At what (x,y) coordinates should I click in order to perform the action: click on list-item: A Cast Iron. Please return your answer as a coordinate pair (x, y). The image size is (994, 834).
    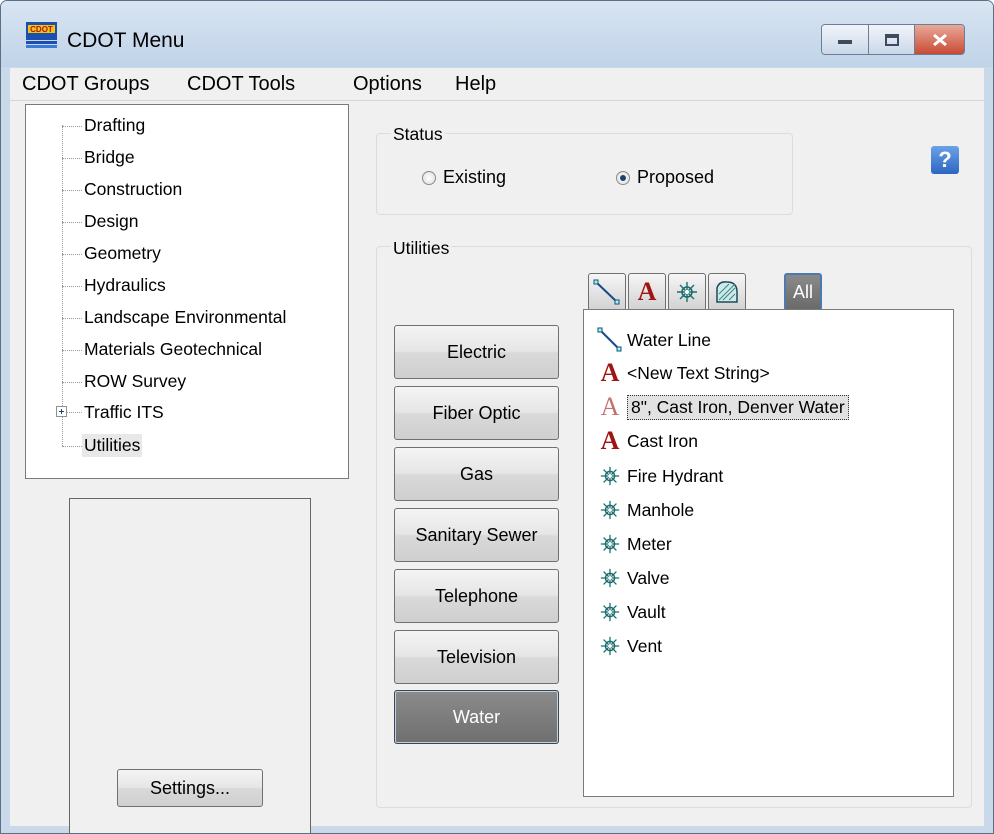
    Looking at the image, I should click on (647, 441).